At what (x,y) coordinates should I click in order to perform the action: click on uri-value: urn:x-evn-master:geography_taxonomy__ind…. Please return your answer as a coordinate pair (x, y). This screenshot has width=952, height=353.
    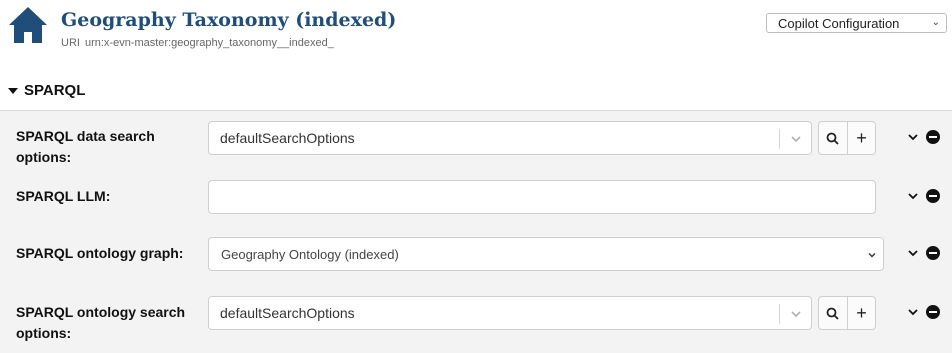
    Looking at the image, I should click on (209, 43).